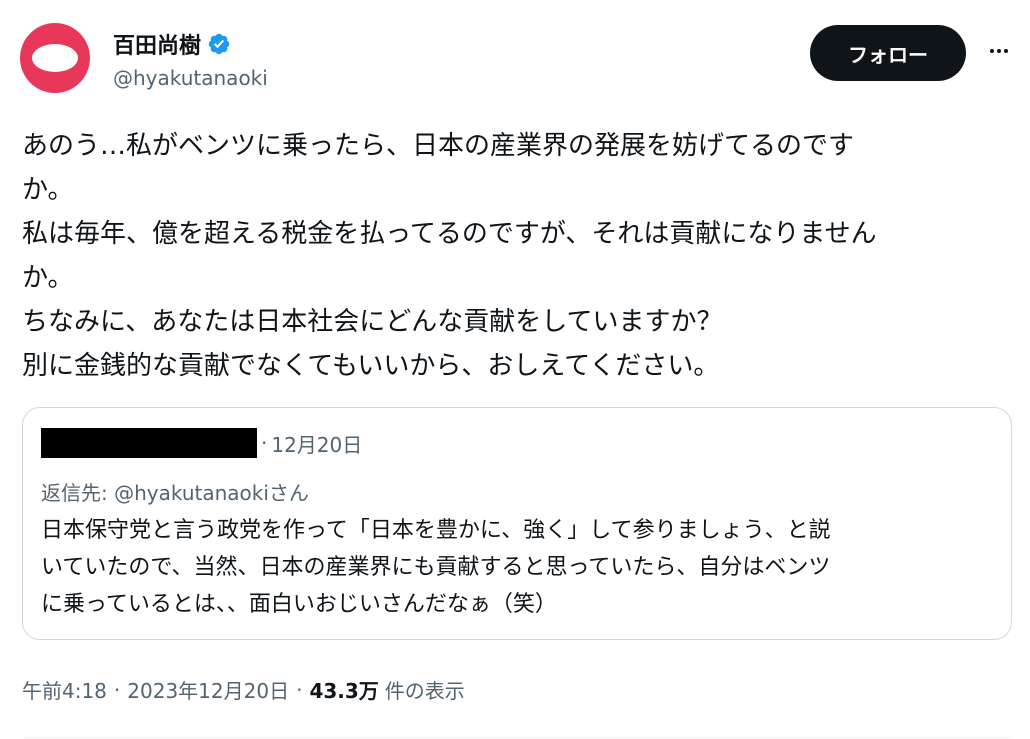  I want to click on views-label: 件の表示, so click(424, 691).